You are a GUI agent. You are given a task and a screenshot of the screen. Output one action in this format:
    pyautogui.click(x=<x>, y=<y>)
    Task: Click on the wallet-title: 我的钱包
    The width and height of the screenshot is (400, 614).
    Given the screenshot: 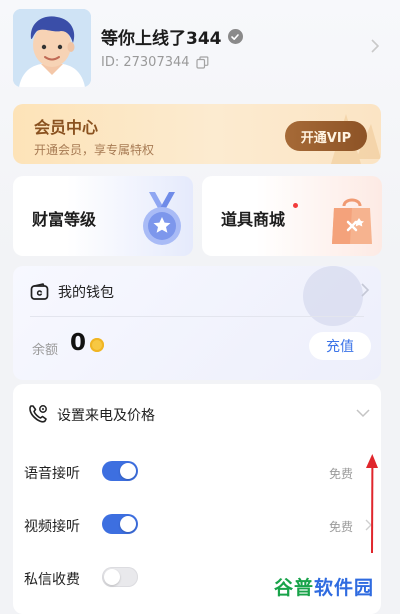 What is the action you would take?
    pyautogui.click(x=86, y=293)
    